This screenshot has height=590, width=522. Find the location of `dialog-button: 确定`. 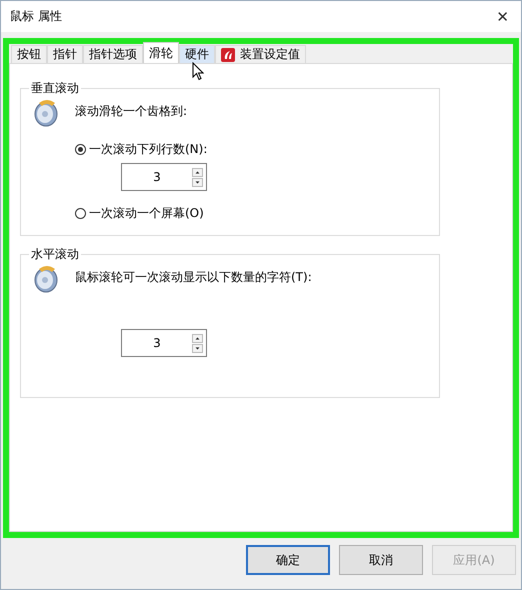

dialog-button: 确定 is located at coordinates (288, 560).